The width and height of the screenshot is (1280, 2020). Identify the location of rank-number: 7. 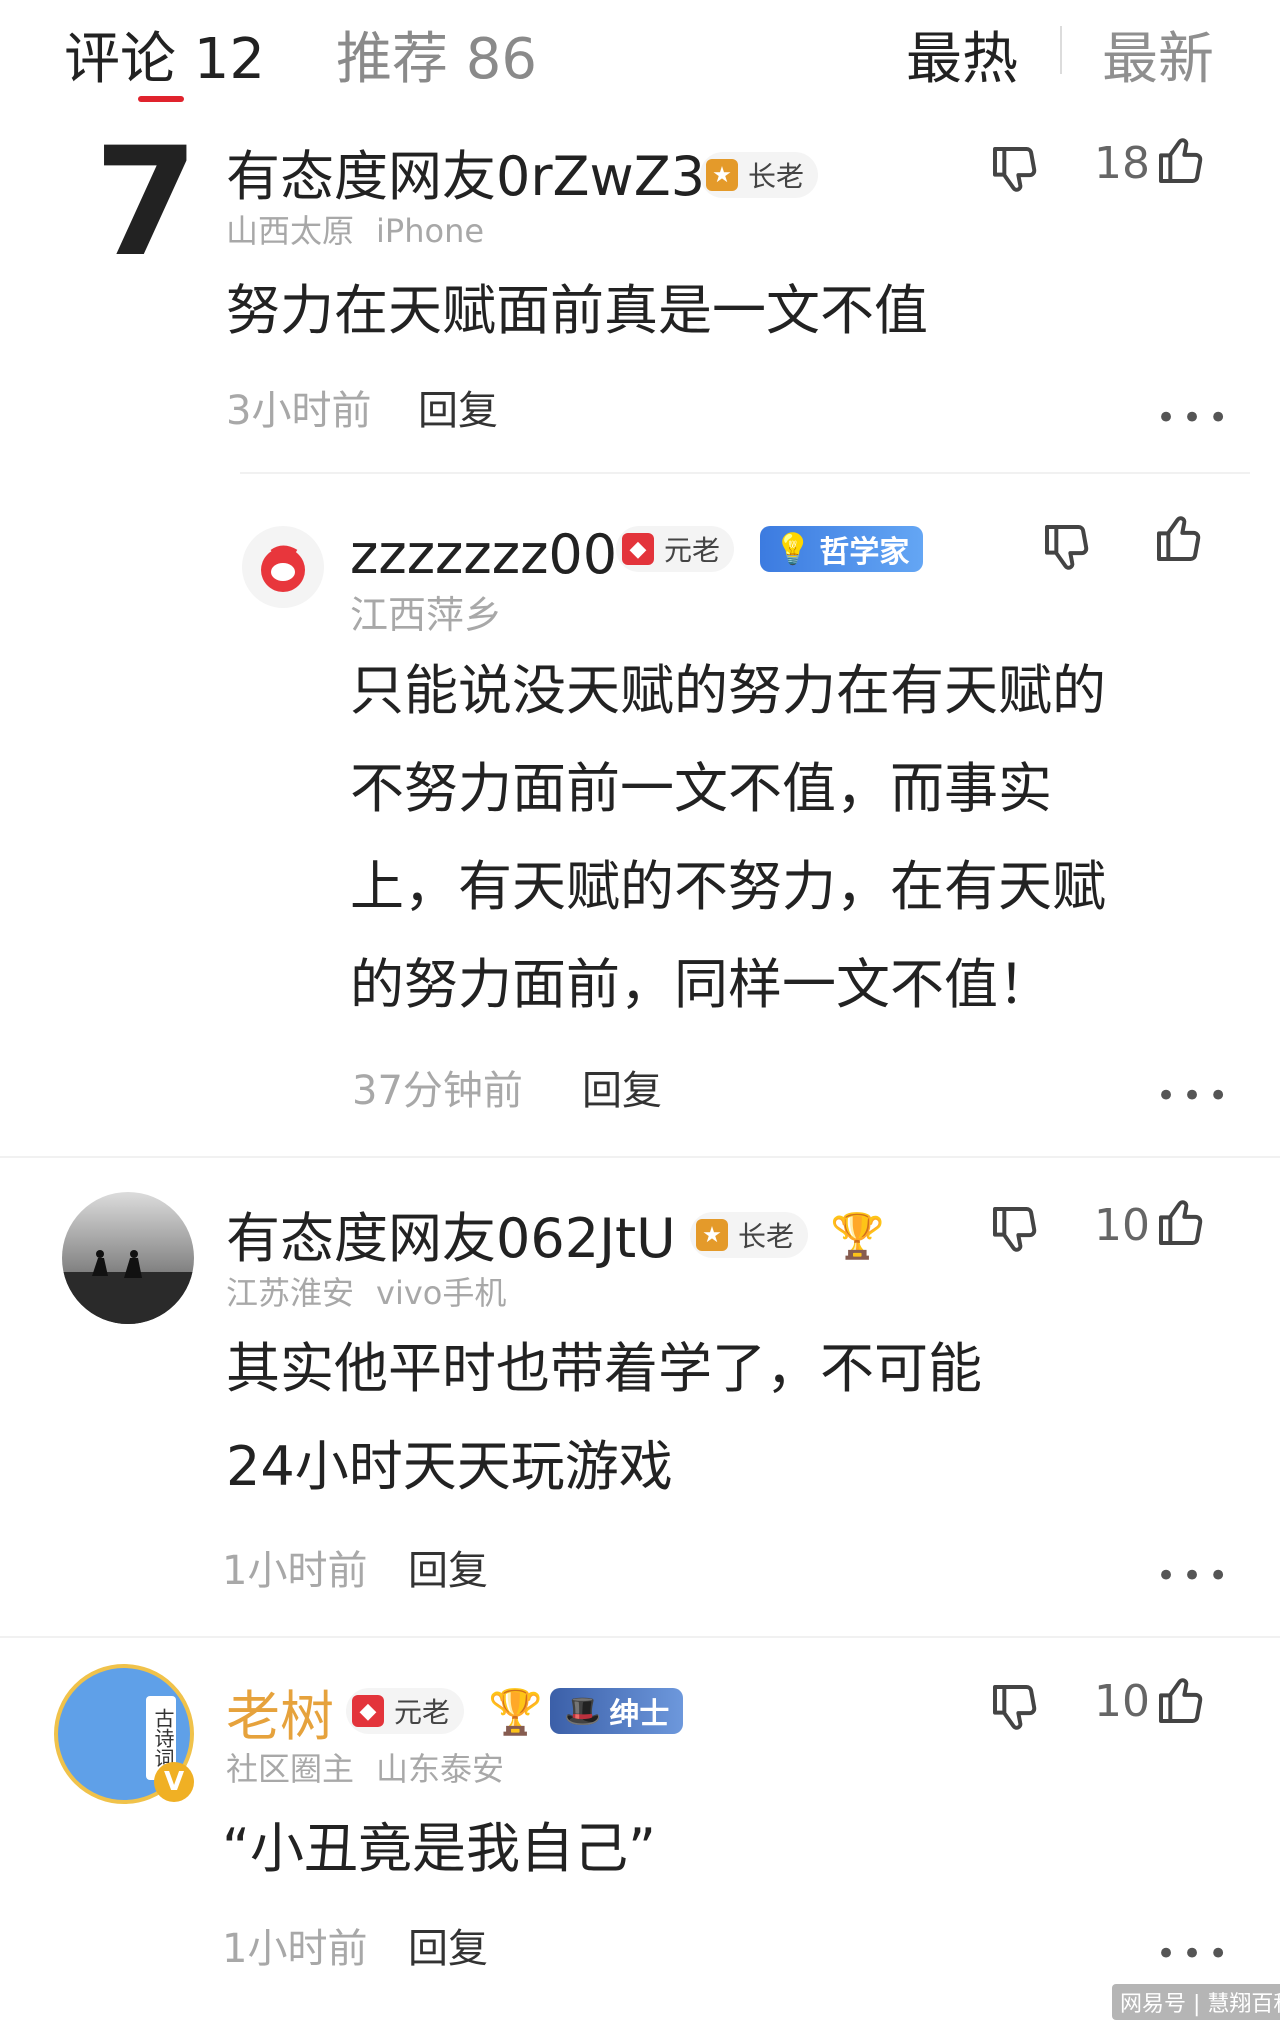
(146, 203).